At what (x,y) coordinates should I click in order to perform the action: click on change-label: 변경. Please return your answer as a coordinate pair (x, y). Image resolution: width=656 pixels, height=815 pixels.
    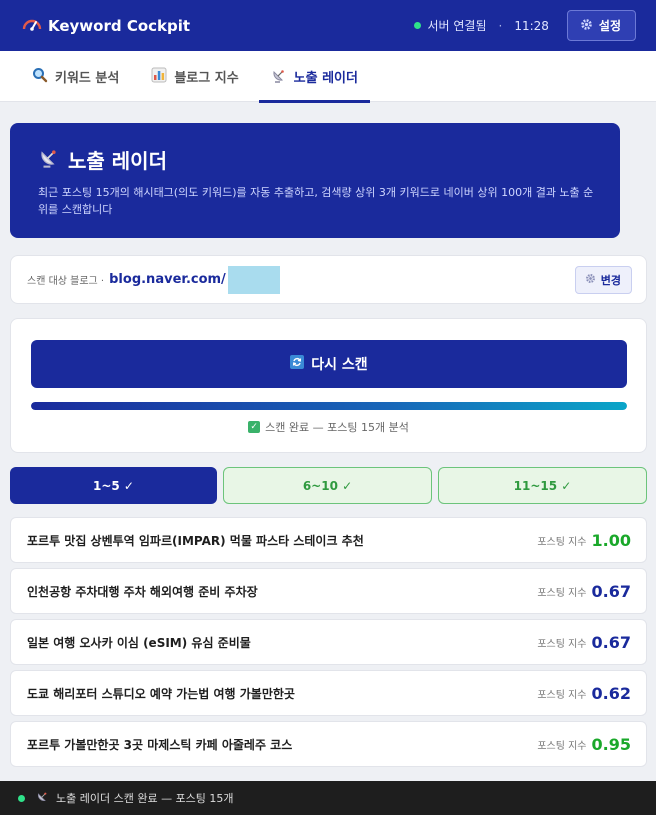
    Looking at the image, I should click on (610, 280).